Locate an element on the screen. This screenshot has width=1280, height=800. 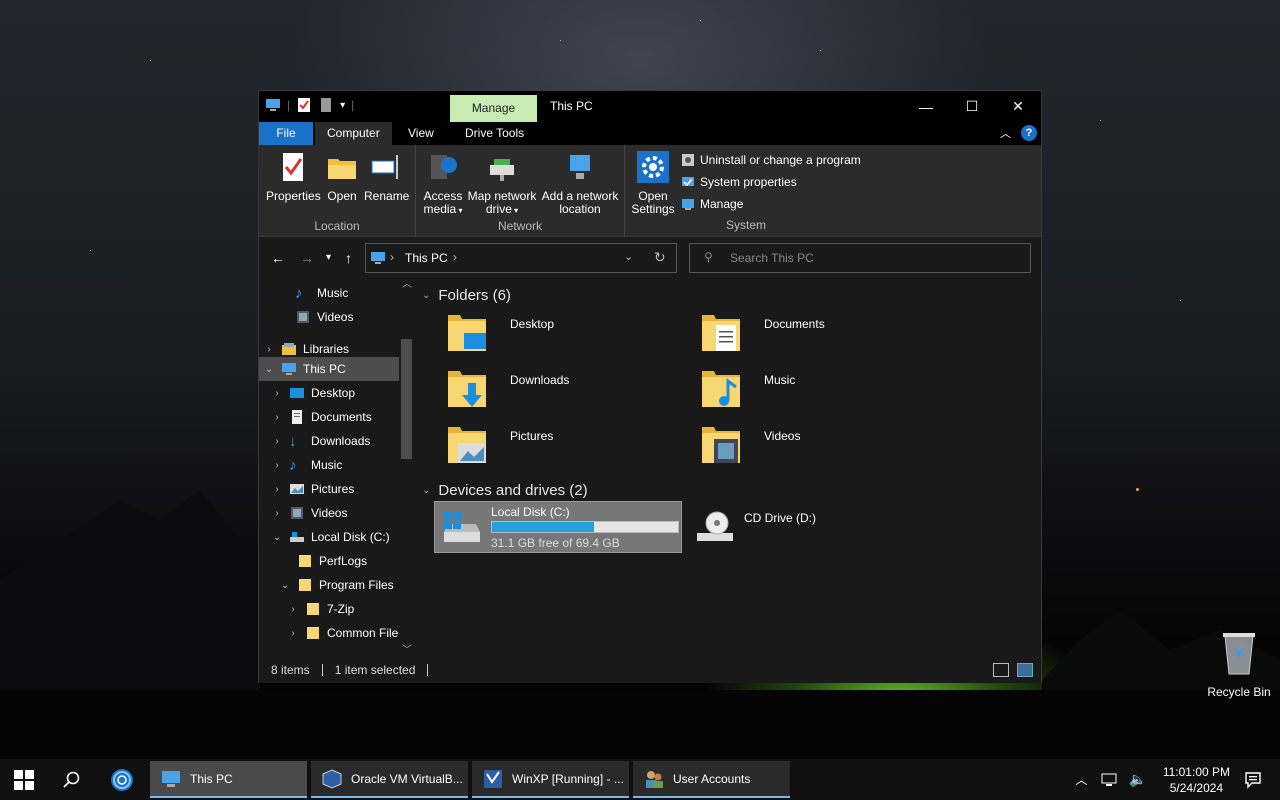
folder-downloads: Downloads is located at coordinates (551, 389).